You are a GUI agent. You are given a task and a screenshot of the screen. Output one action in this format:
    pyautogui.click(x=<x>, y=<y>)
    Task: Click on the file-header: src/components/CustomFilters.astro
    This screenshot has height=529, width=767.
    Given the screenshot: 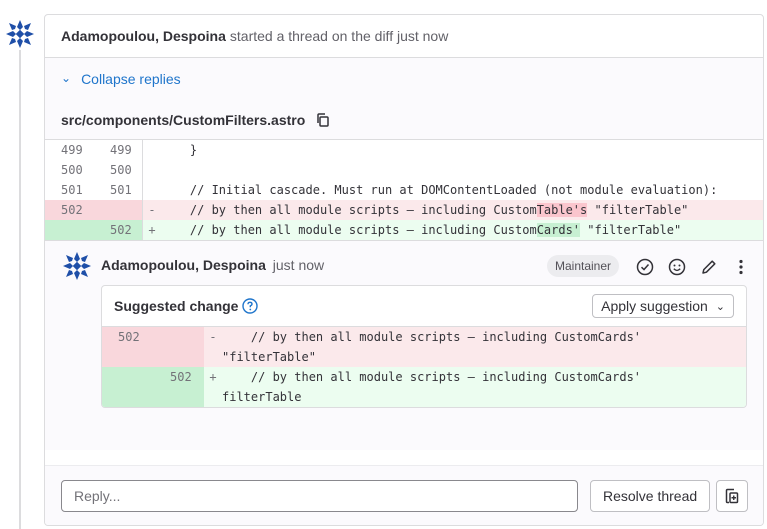 What is the action you would take?
    pyautogui.click(x=404, y=120)
    